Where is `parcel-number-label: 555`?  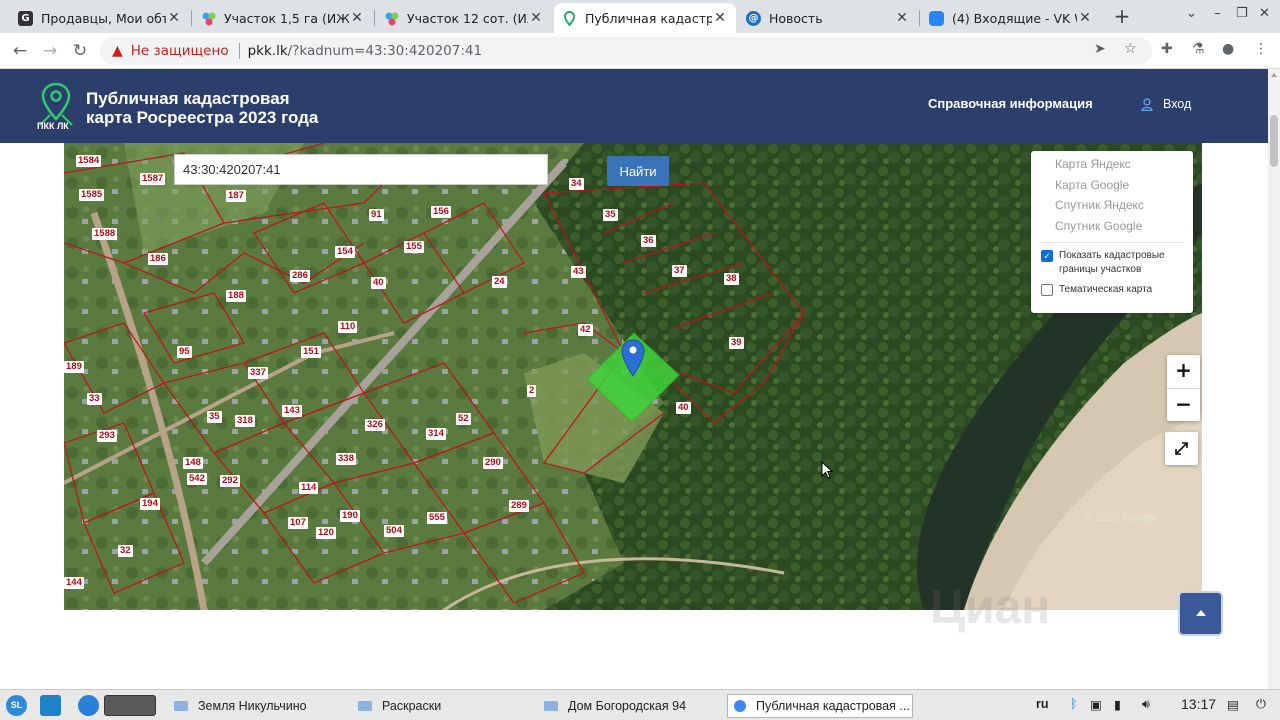 parcel-number-label: 555 is located at coordinates (437, 518).